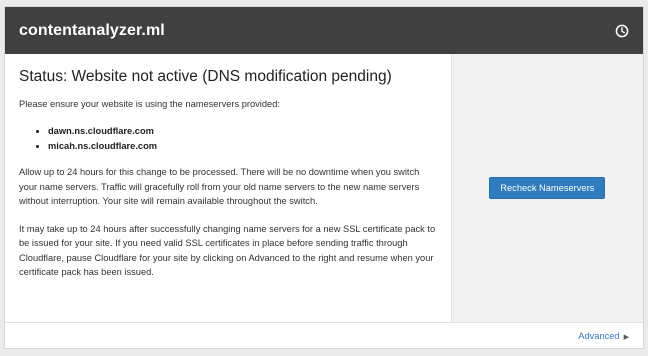 This screenshot has width=648, height=356. What do you see at coordinates (324, 335) in the screenshot?
I see `card-footer: Advanced ▶` at bounding box center [324, 335].